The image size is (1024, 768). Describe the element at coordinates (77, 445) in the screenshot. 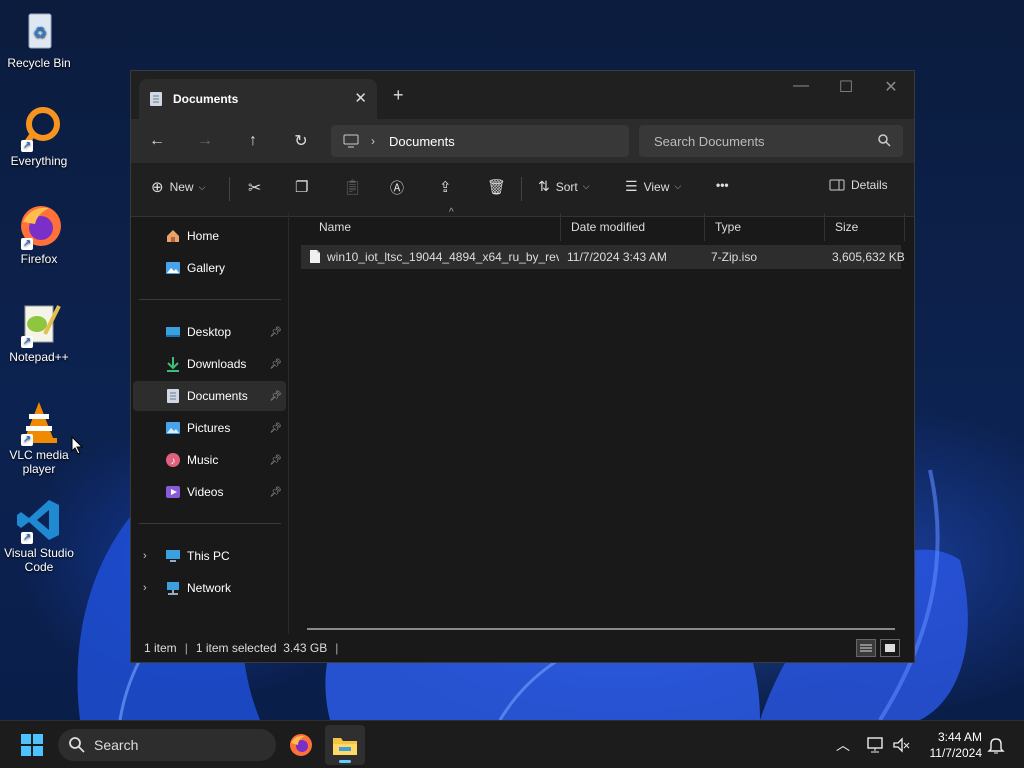

I see `mouse-cursor-icon` at that location.